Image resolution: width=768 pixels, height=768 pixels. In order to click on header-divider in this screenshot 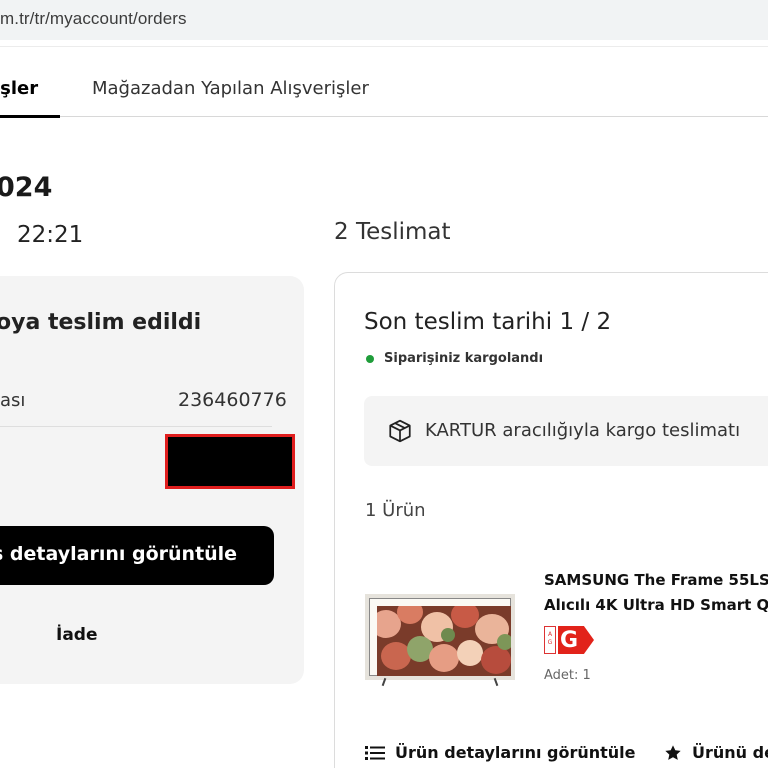, I will do `click(384, 46)`.